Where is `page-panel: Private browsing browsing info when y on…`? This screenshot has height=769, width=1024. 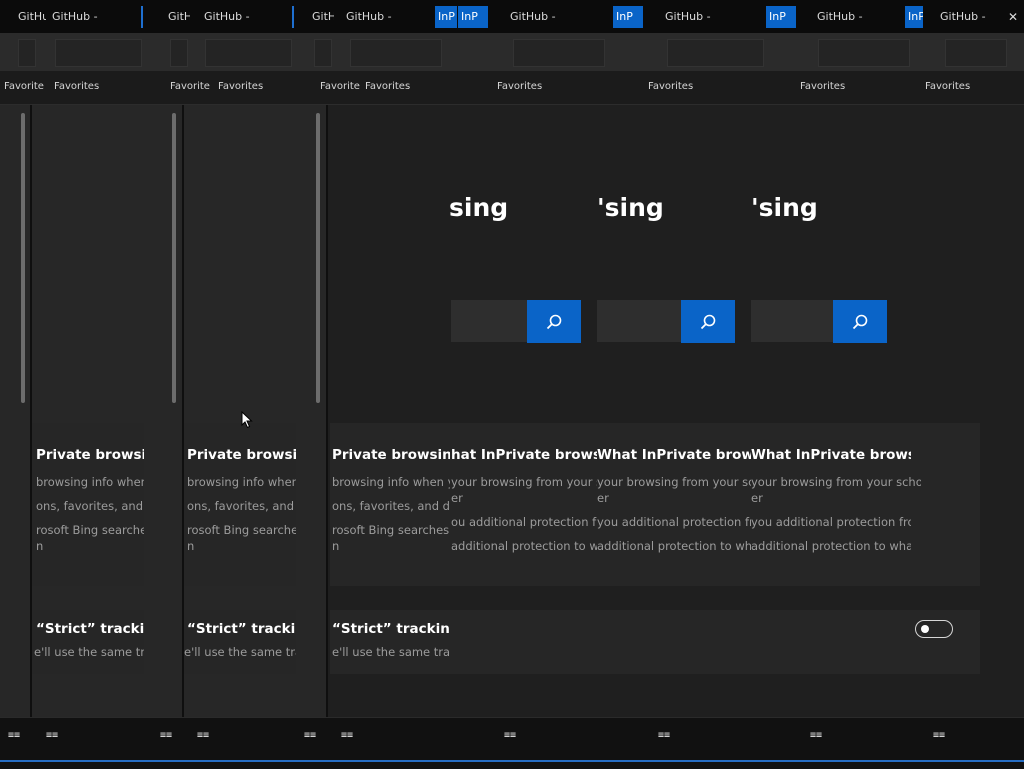 page-panel: Private browsing browsing info when y on… is located at coordinates (108, 411).